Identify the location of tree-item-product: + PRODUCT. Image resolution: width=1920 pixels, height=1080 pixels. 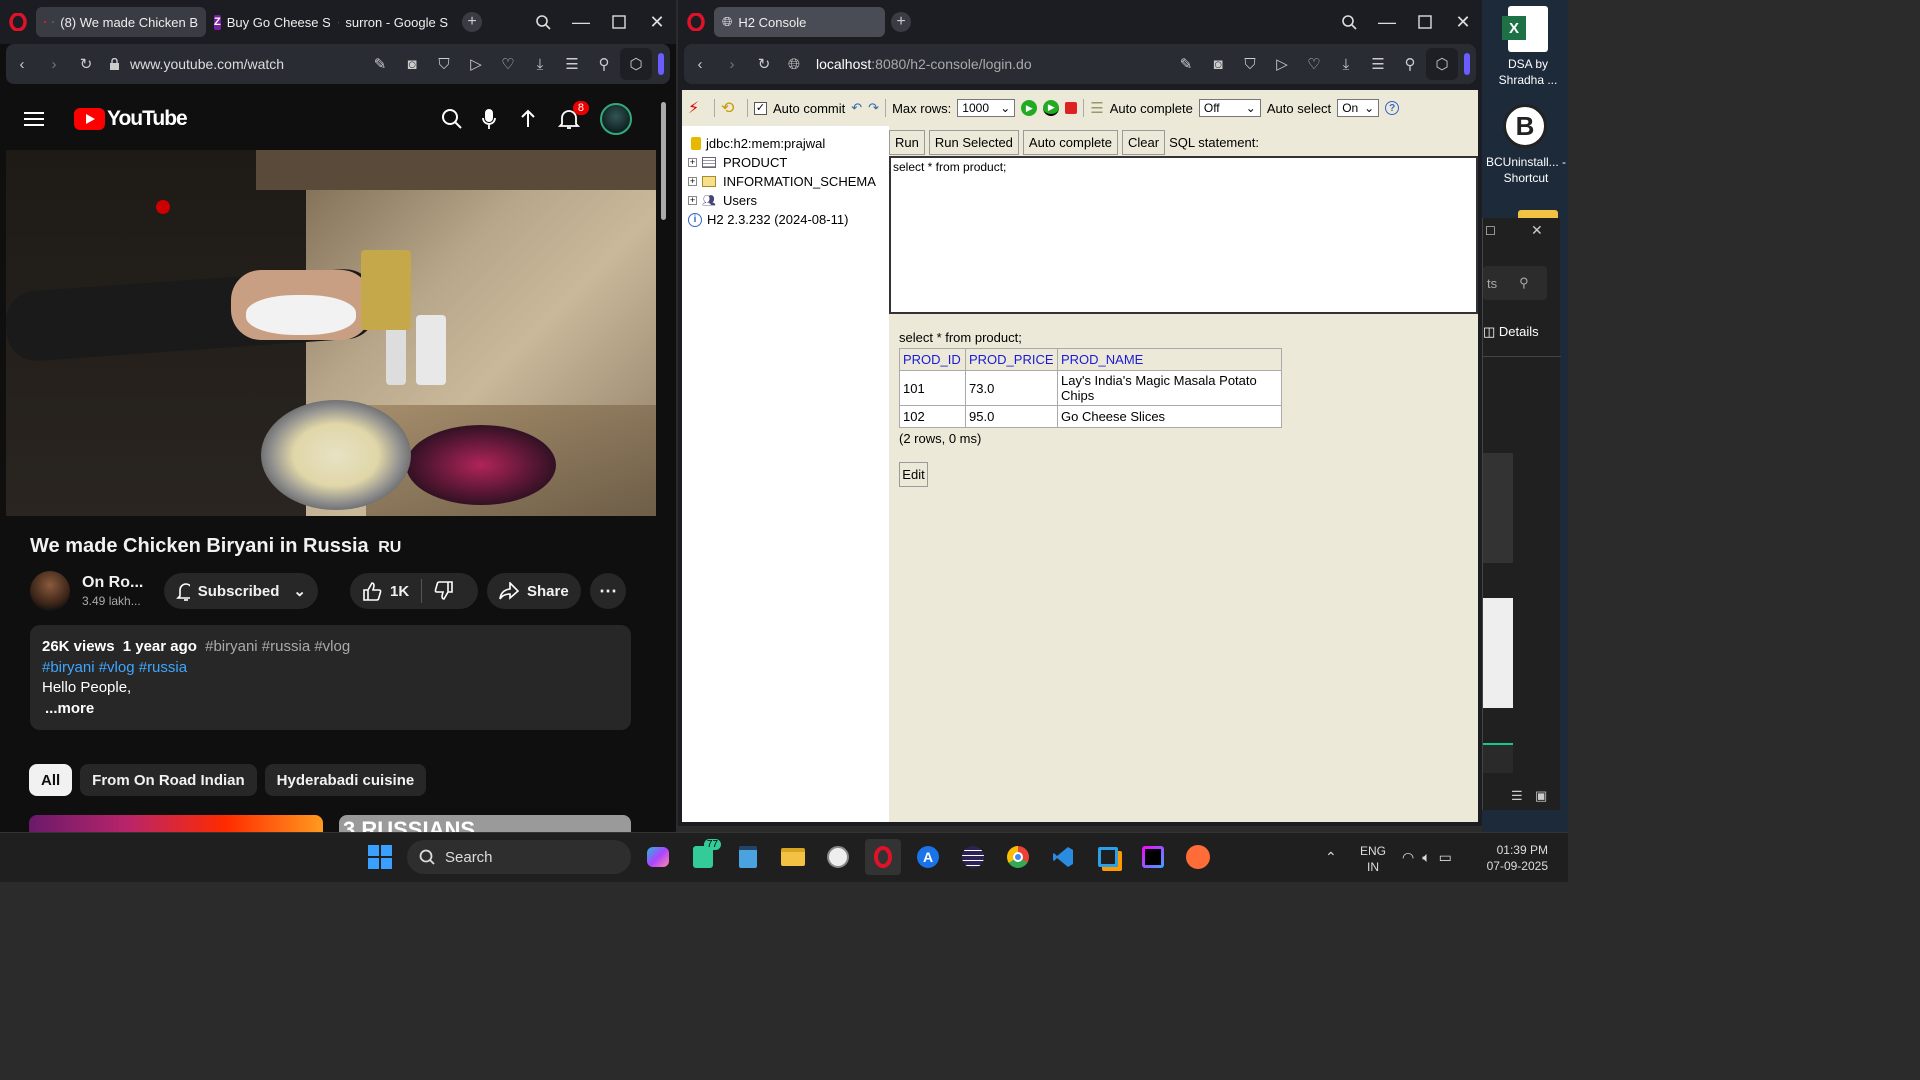
(788, 162).